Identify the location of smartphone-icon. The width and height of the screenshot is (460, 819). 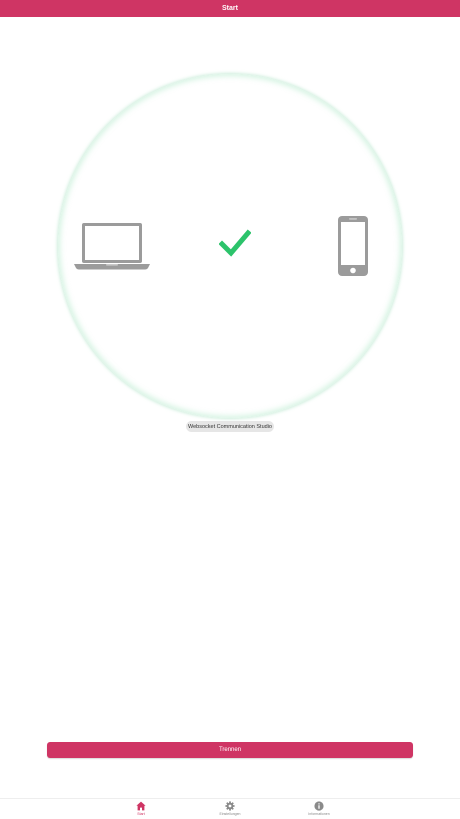
(353, 246).